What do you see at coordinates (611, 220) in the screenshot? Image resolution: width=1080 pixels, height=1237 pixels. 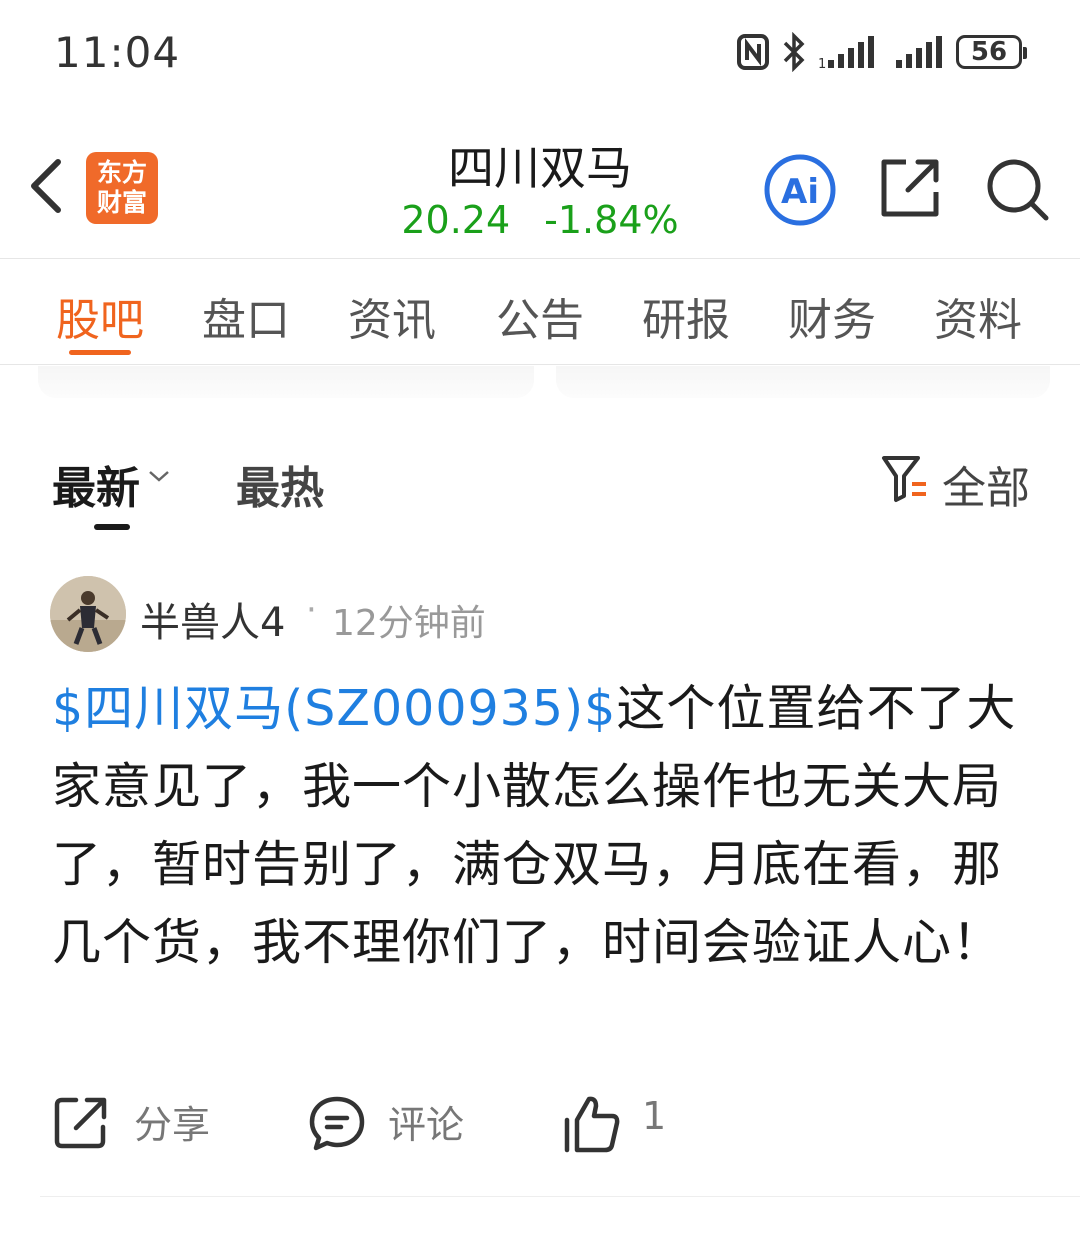 I see `stock-change: -1.84%` at bounding box center [611, 220].